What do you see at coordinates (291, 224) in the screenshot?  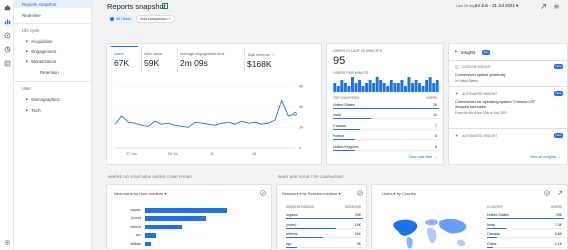 I see `row-label: (none)` at bounding box center [291, 224].